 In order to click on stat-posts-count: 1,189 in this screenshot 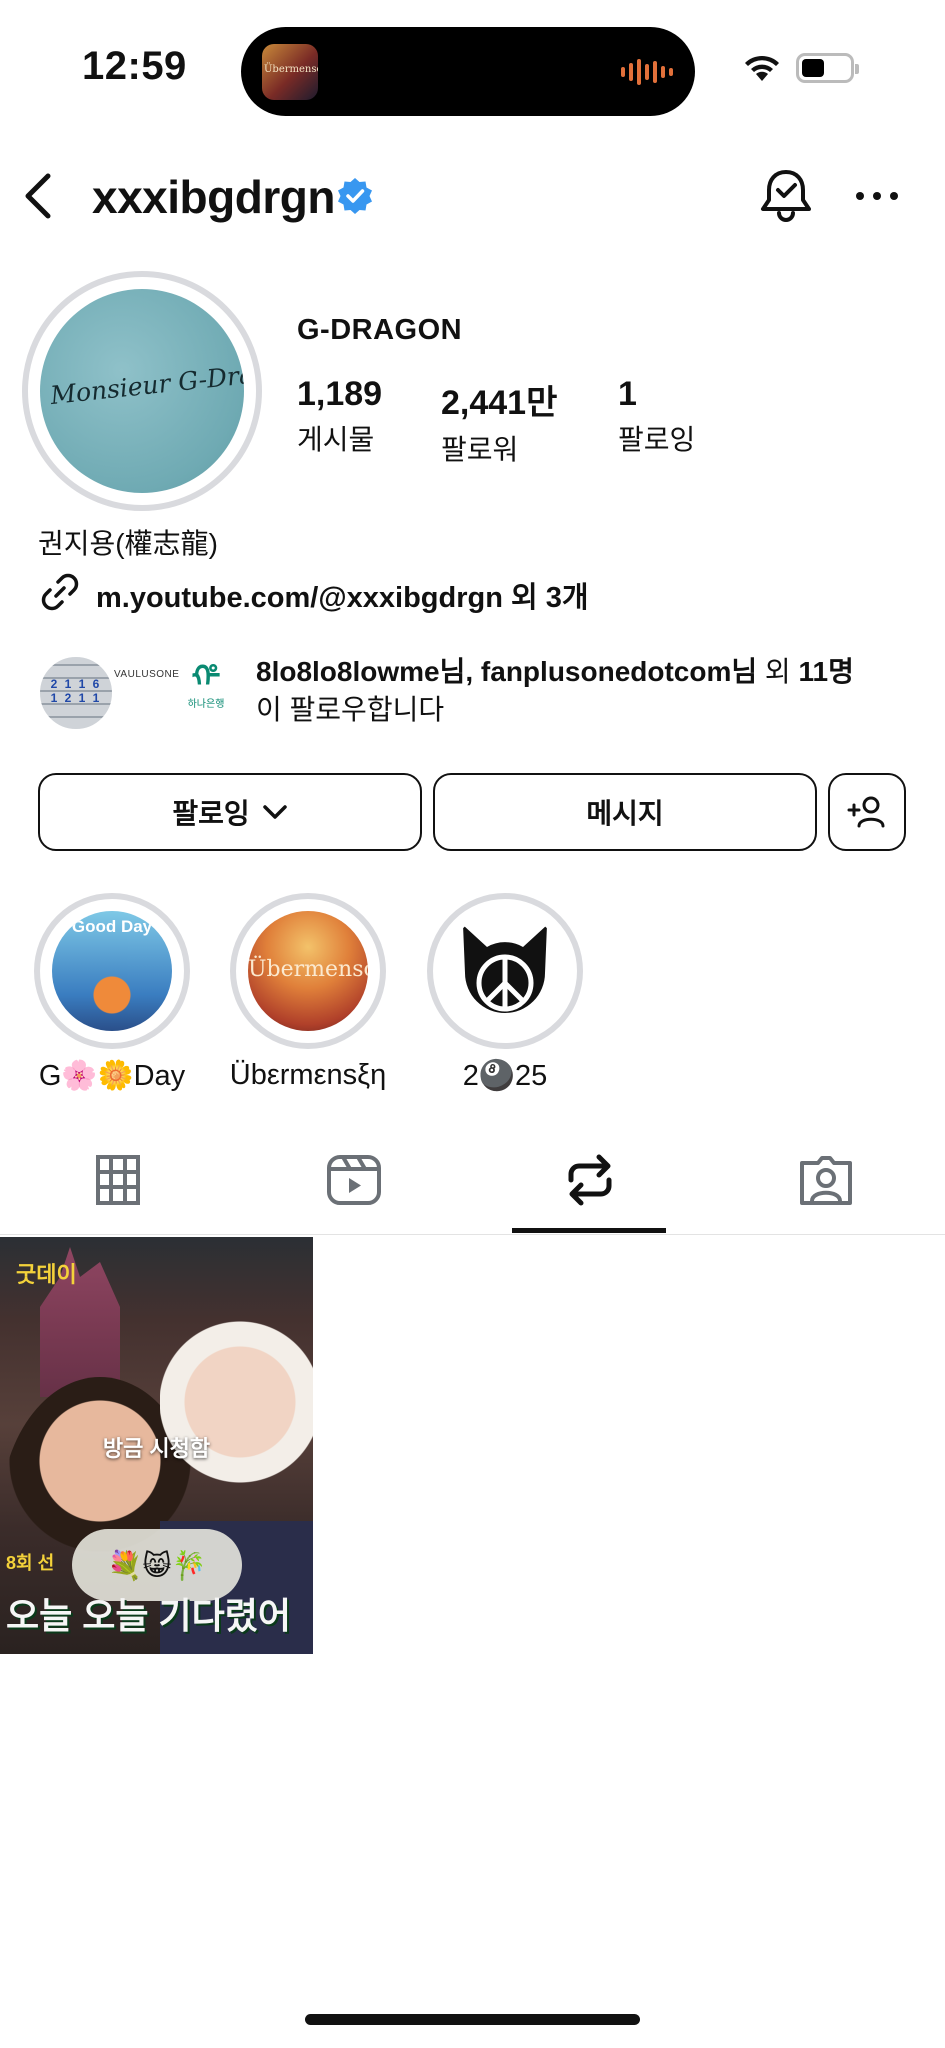, I will do `click(340, 394)`.